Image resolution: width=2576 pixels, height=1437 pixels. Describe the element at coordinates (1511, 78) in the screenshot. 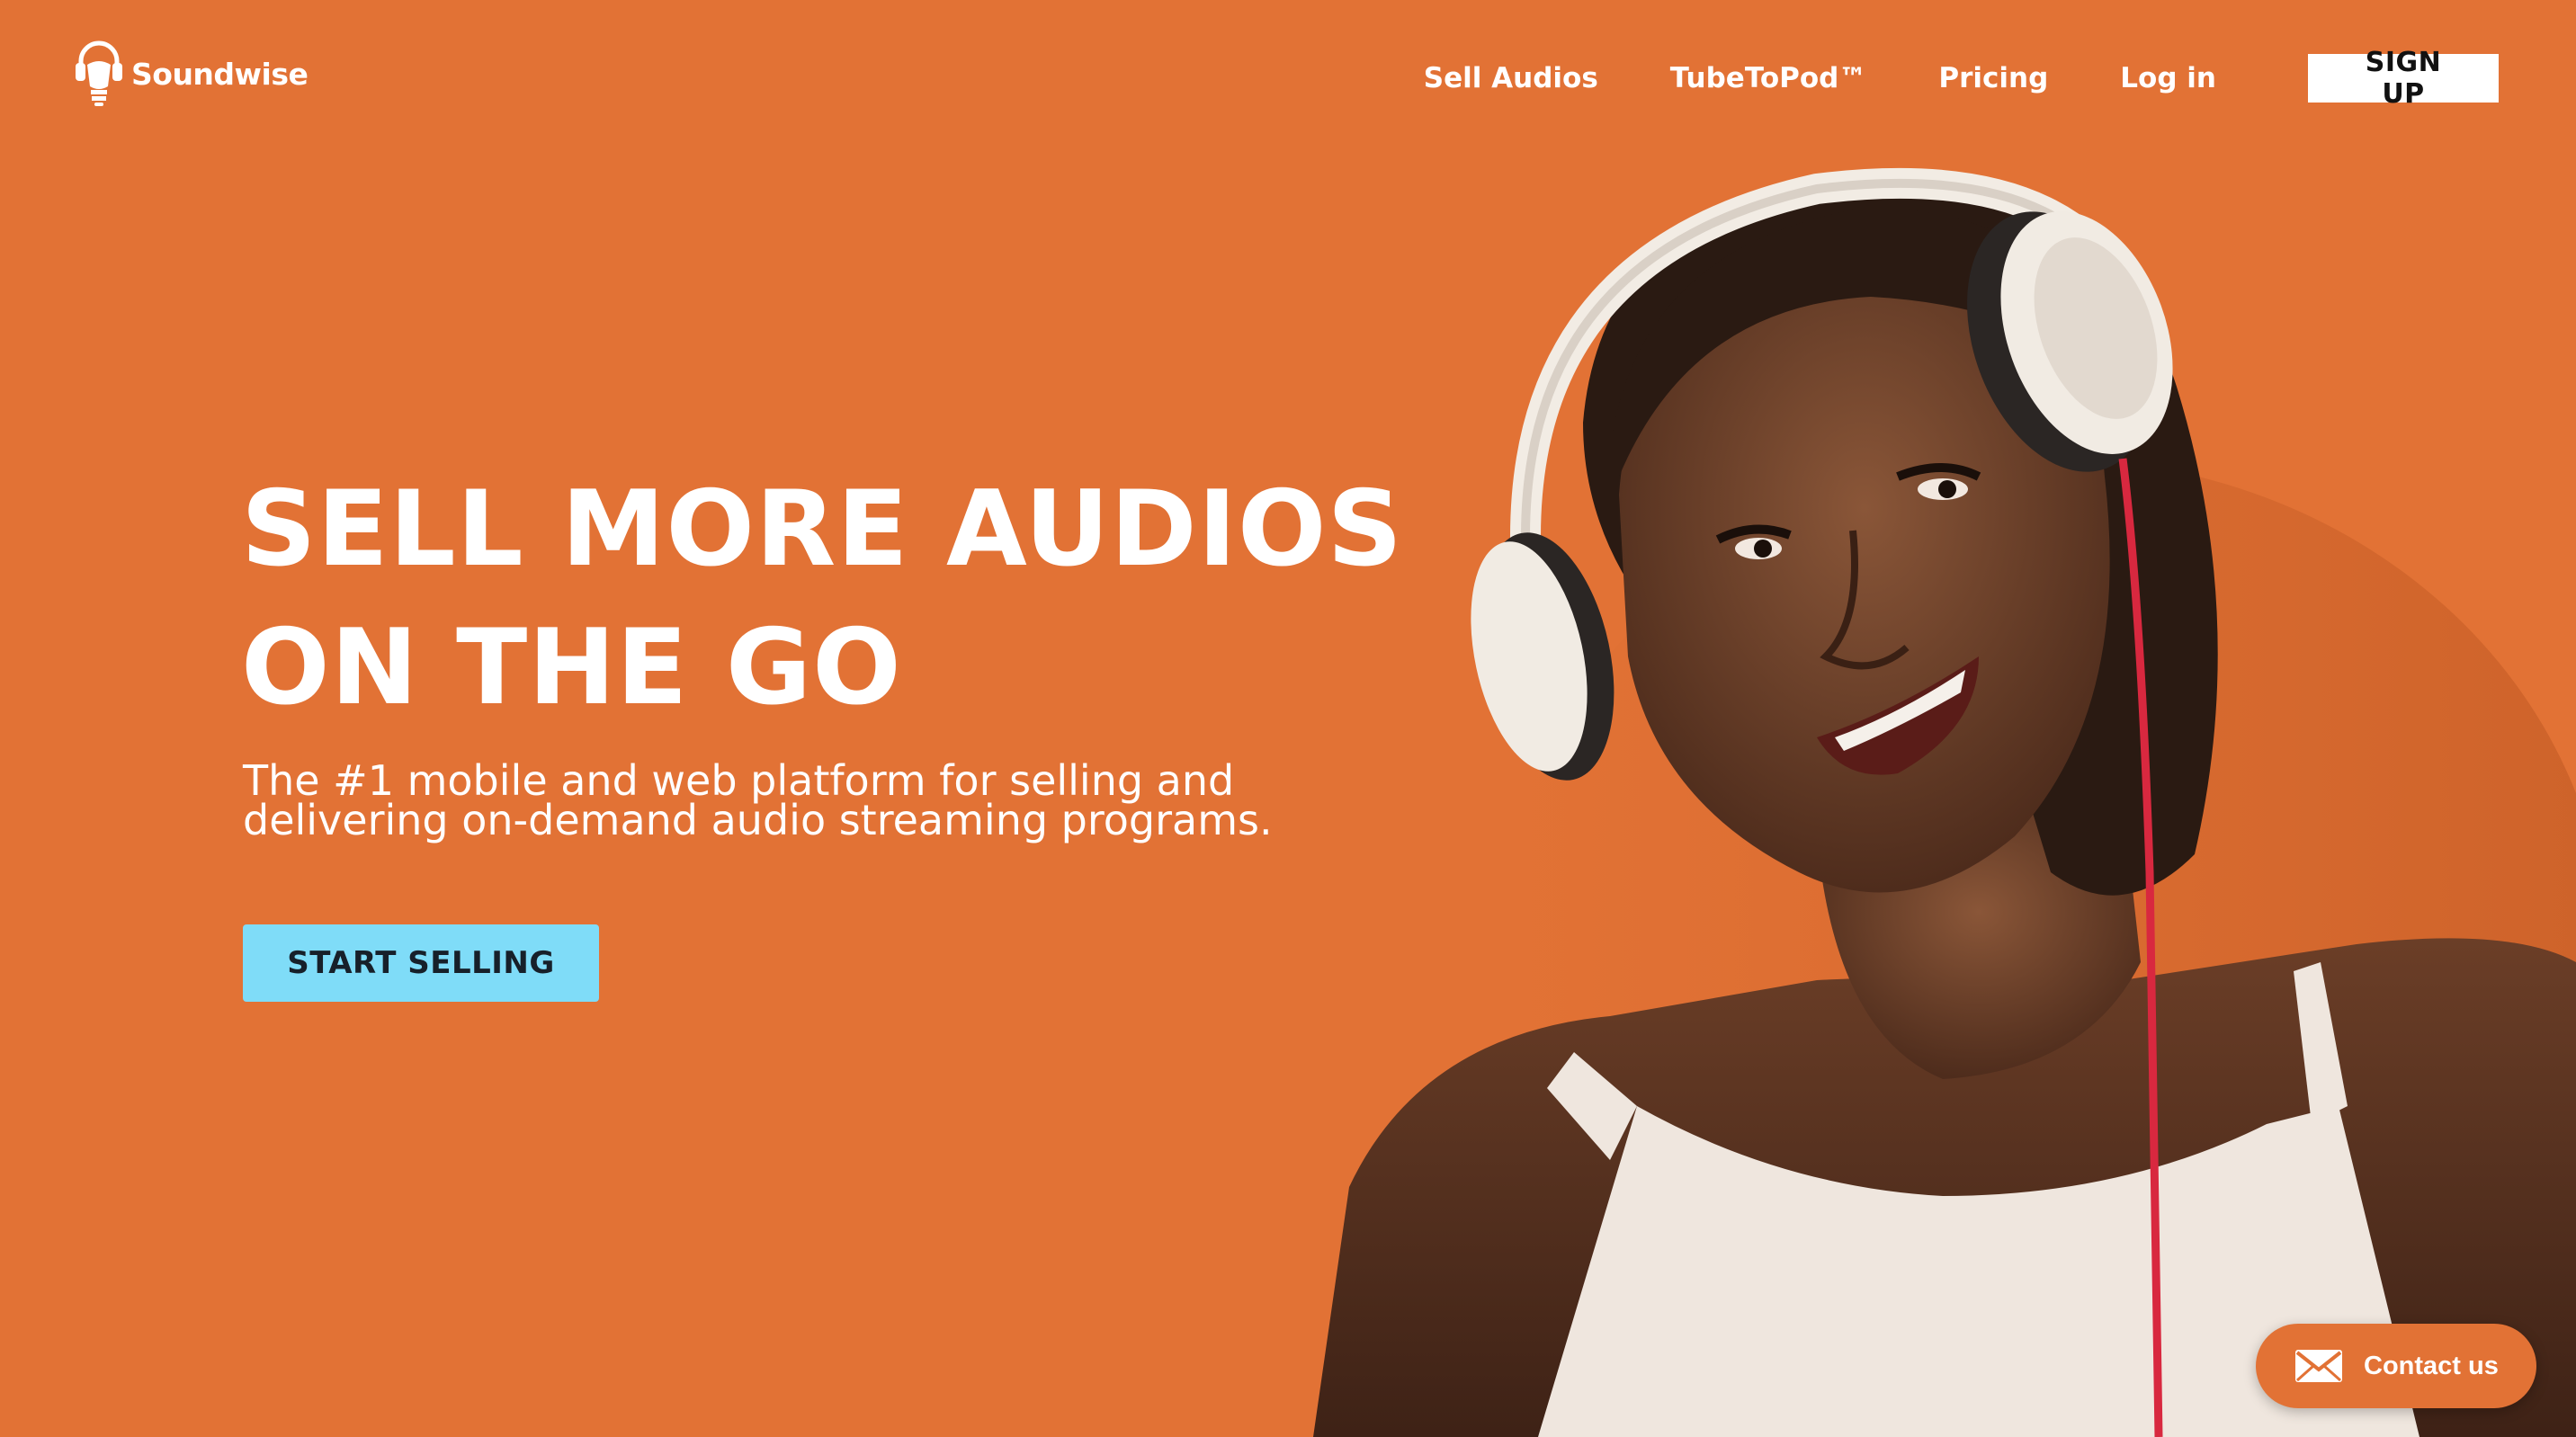

I see `nav-sell-audios: Sell Audios` at that location.